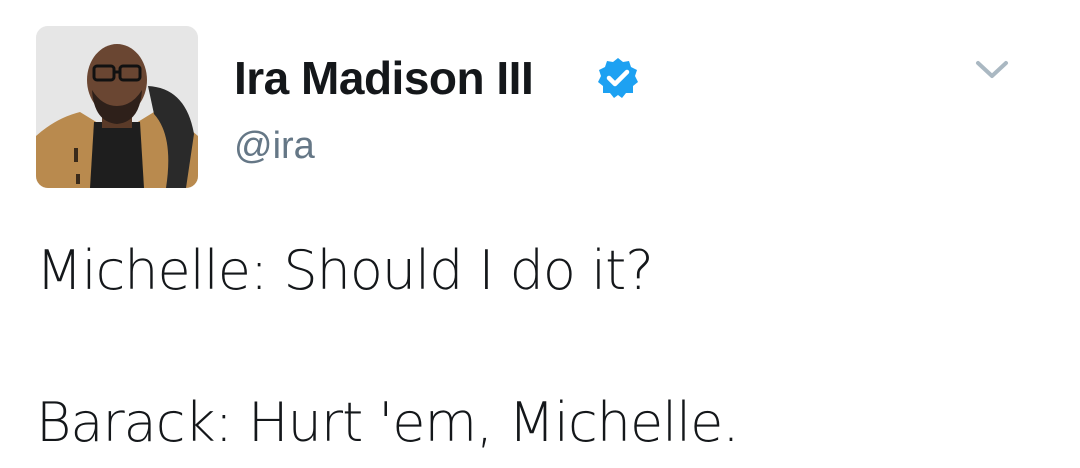  What do you see at coordinates (345, 270) in the screenshot?
I see `tweet-text-line: Michelle: Should I do it?` at bounding box center [345, 270].